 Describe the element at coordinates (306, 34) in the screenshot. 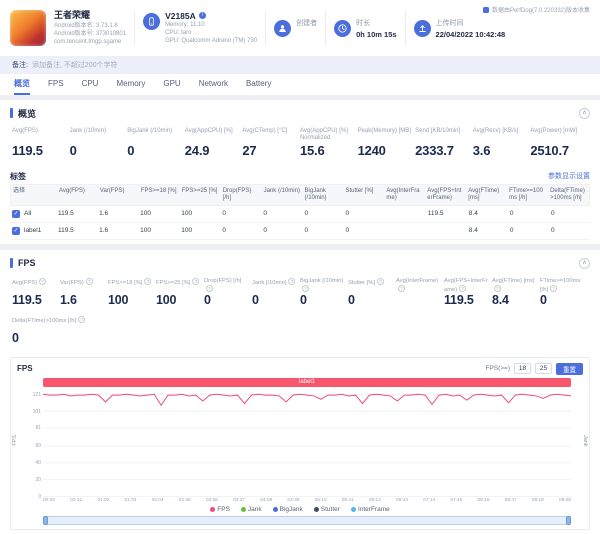

I see `creator-value` at that location.